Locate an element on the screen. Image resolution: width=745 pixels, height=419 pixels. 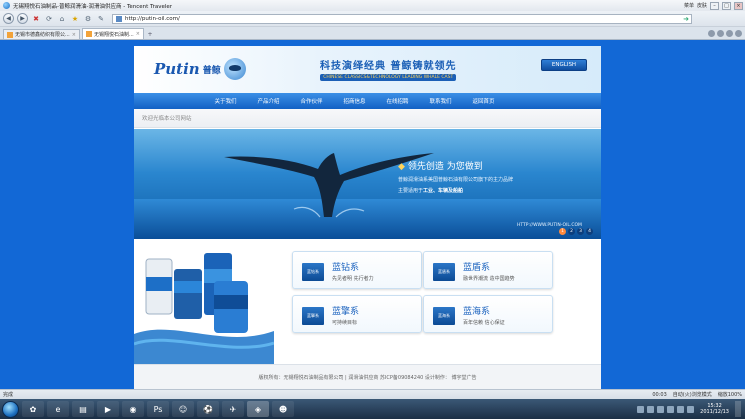
banner-sub2: 主要适用于工业、车辆及船舶 is located at coordinates (430, 190).